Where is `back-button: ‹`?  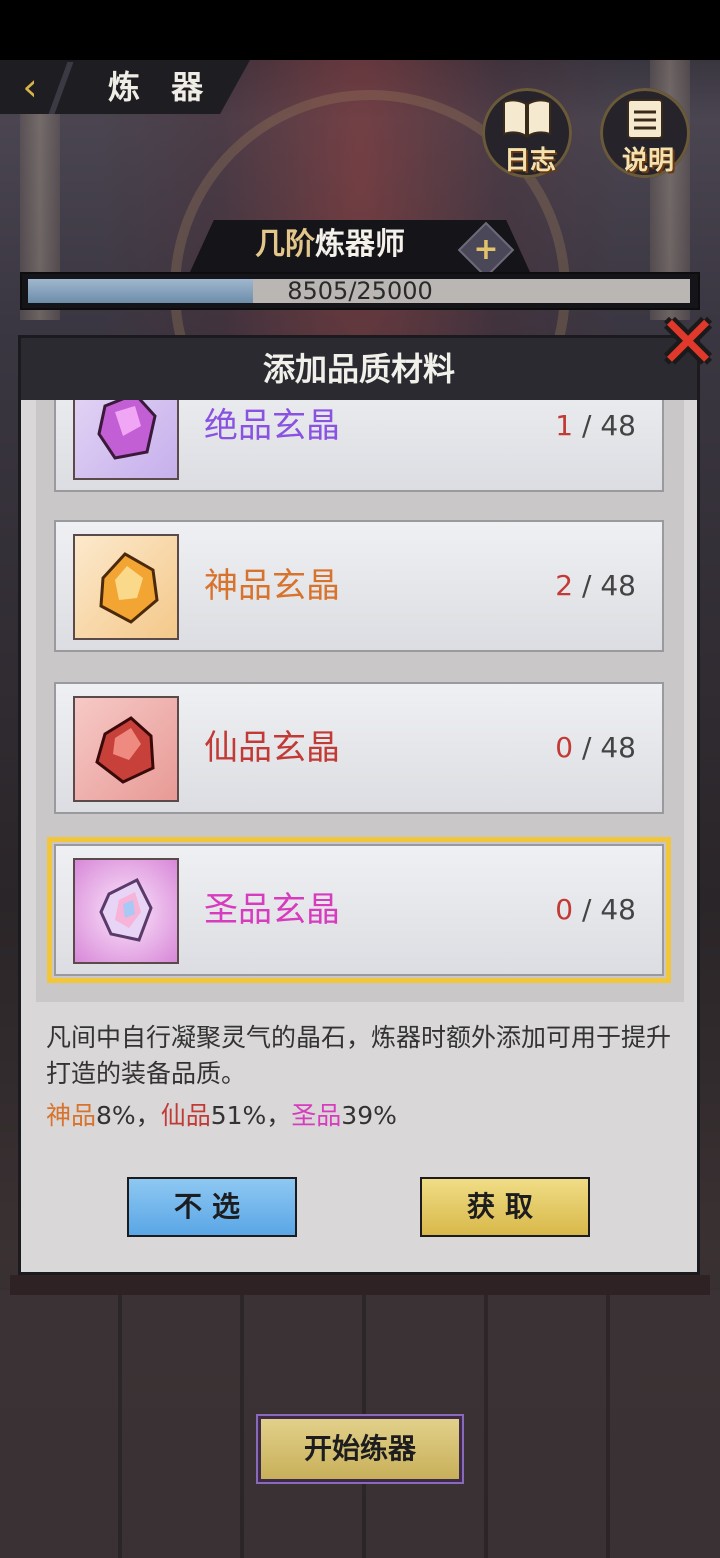 back-button: ‹ is located at coordinates (30, 87).